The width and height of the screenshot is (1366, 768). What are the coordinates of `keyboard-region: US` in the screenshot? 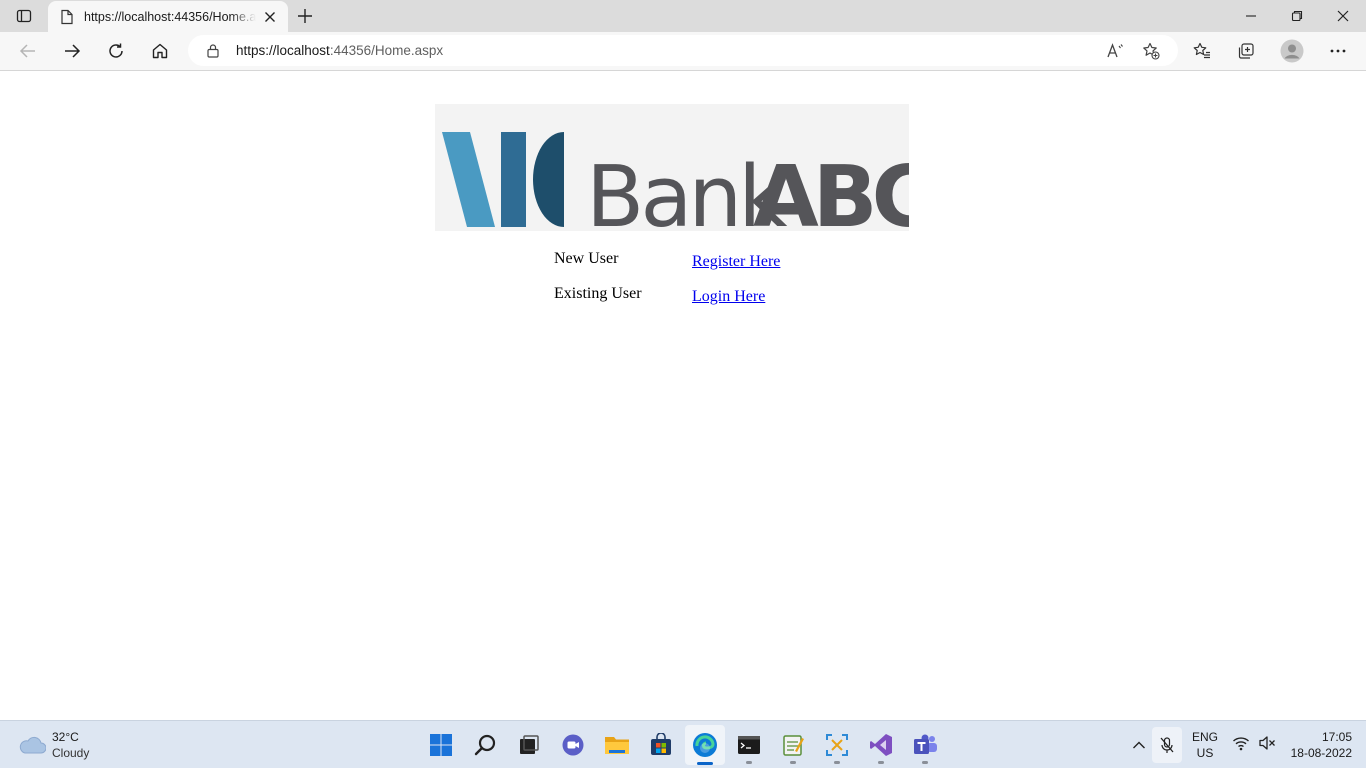 It's located at (1205, 753).